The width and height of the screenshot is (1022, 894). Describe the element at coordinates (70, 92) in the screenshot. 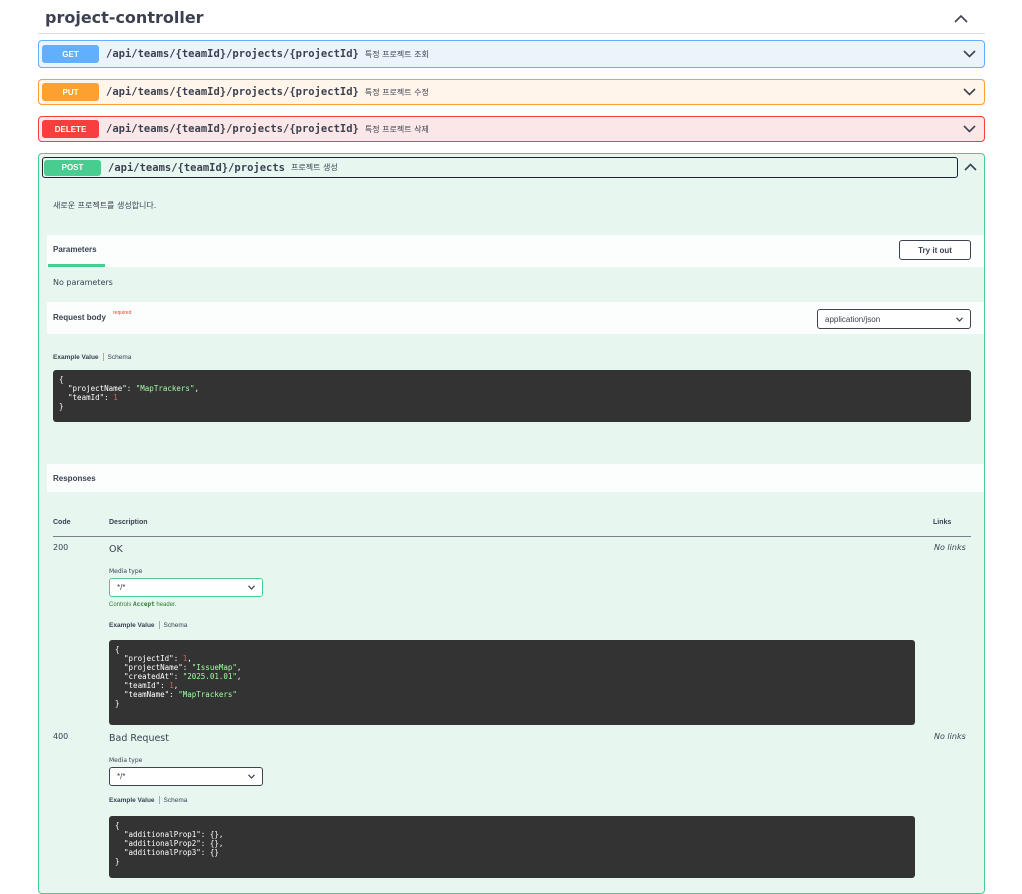

I see `method-badge-put: PUT` at that location.